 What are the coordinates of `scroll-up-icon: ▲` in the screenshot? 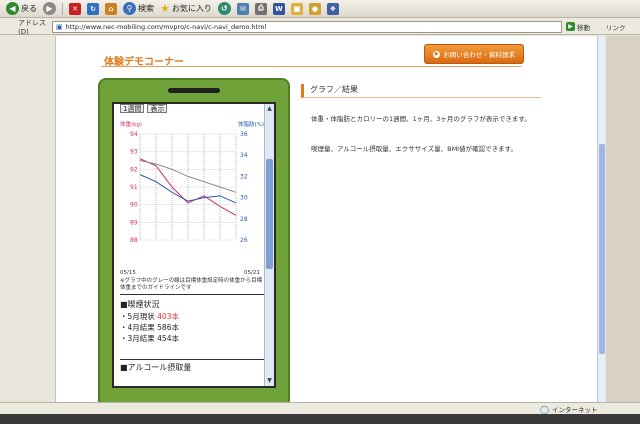 It's located at (269, 109).